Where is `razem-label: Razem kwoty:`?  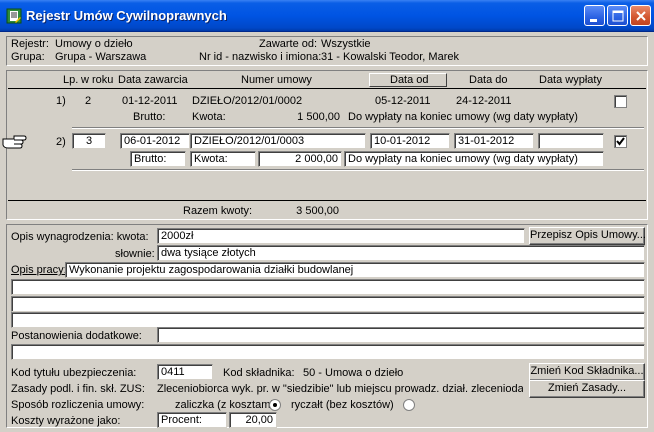
razem-label: Razem kwoty: is located at coordinates (218, 211).